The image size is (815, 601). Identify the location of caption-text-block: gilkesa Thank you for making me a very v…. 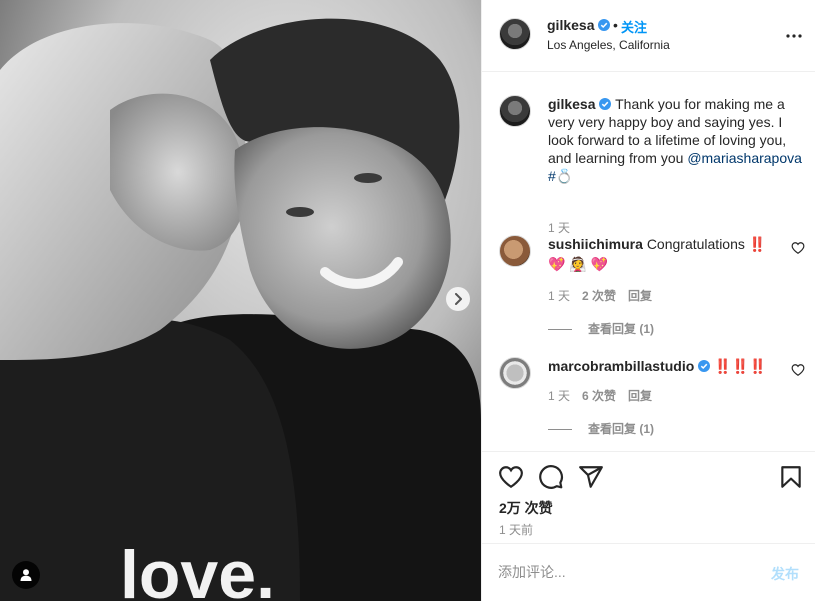
(678, 140).